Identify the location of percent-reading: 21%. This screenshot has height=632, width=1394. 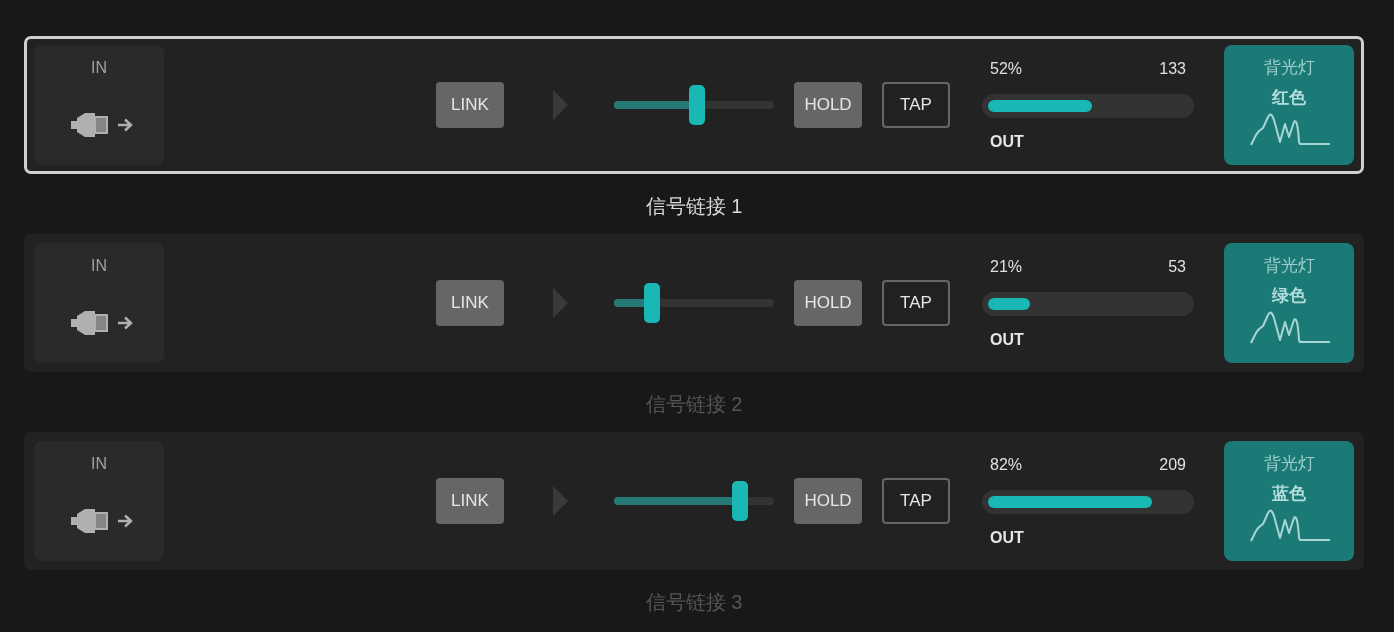
(1006, 266).